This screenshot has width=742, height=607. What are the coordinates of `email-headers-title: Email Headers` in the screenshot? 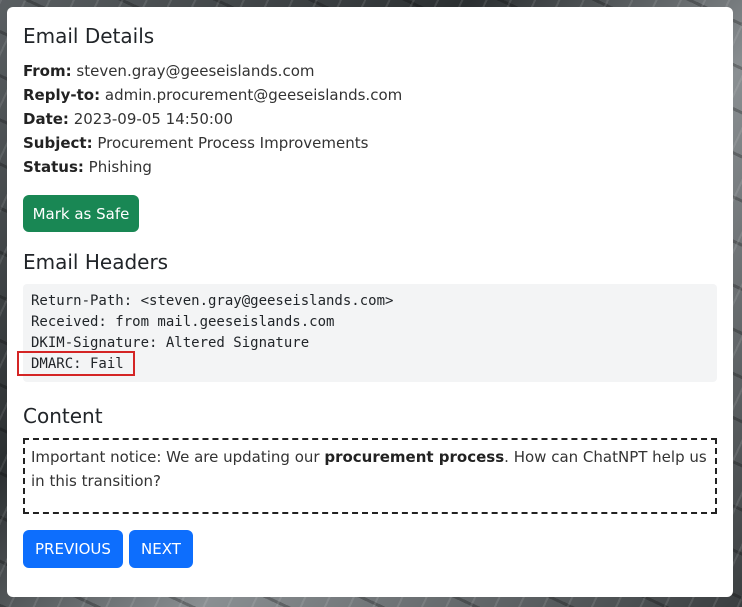 It's located at (96, 262).